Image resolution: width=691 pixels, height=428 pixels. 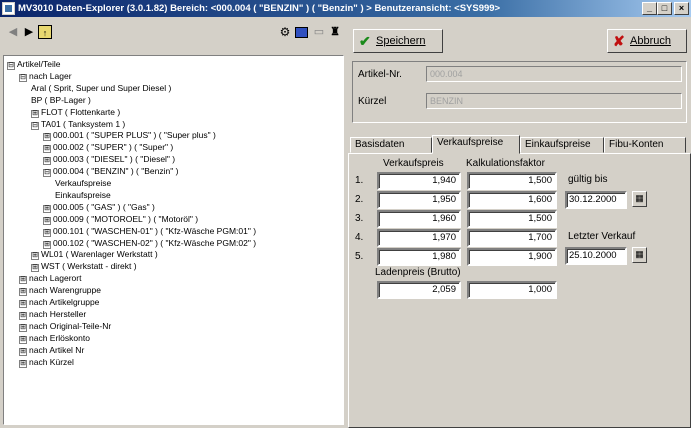 I want to click on tree-node-label: nach Artikelgruppe, so click(x=64, y=302).